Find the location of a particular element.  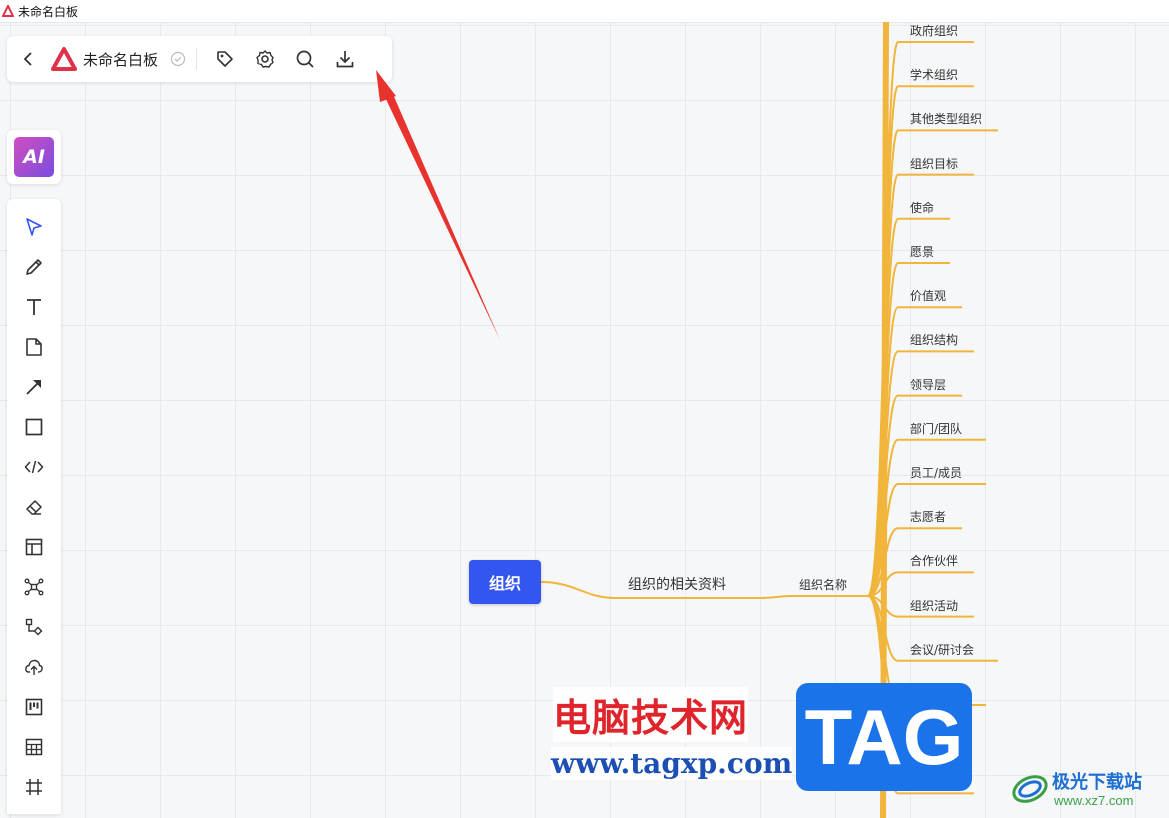

left-toolbar is located at coordinates (34, 506).